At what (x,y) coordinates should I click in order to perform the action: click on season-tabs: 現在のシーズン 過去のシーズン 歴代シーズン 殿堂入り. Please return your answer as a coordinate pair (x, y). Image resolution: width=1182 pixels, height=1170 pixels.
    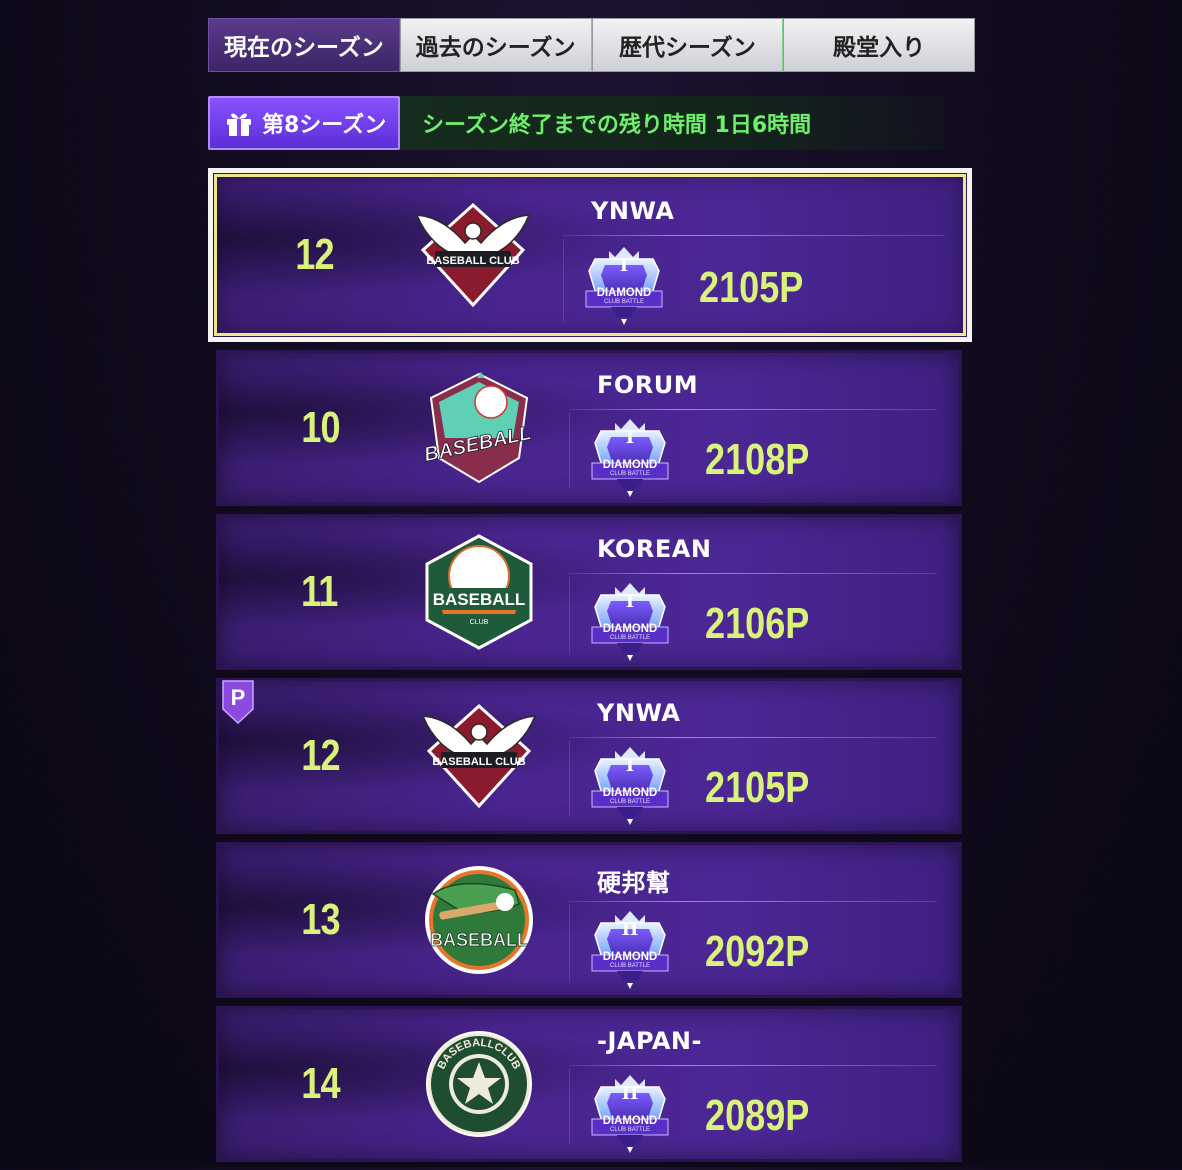
    Looking at the image, I should click on (591, 45).